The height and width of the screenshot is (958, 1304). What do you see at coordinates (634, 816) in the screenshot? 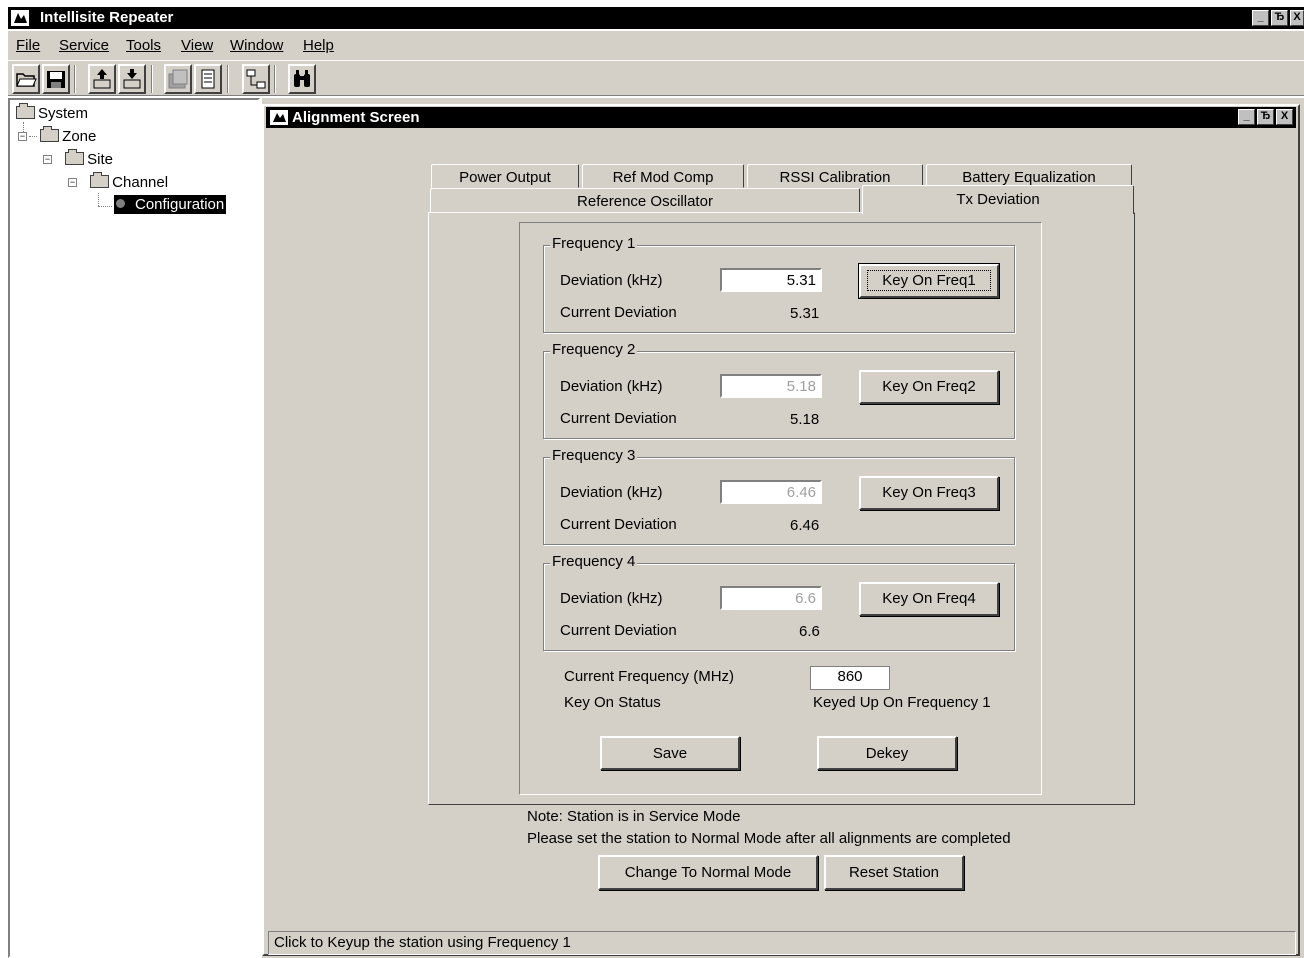
I see `service-mode-note: Note: Station is in Service Mode` at bounding box center [634, 816].